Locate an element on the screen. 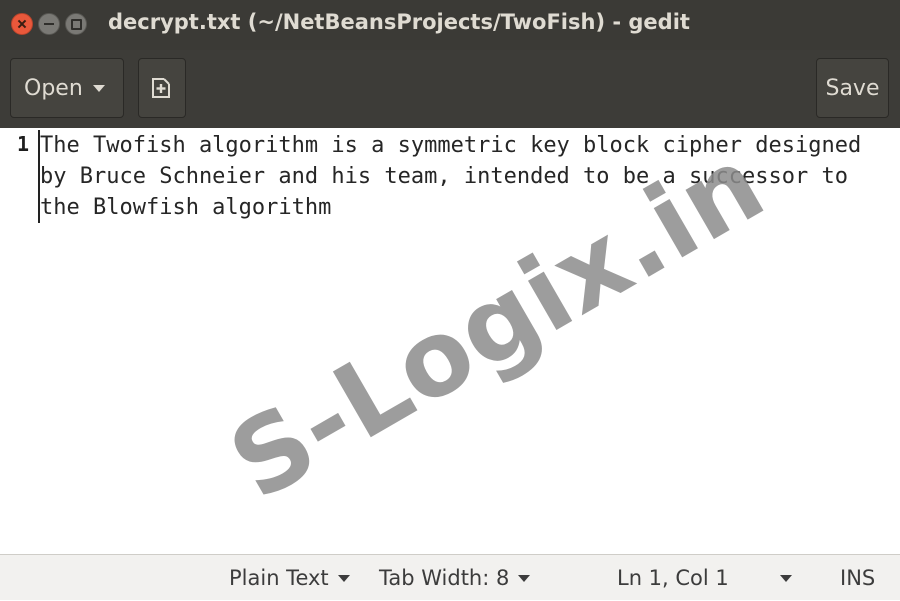 The height and width of the screenshot is (601, 900). line-number: 1 is located at coordinates (22, 144).